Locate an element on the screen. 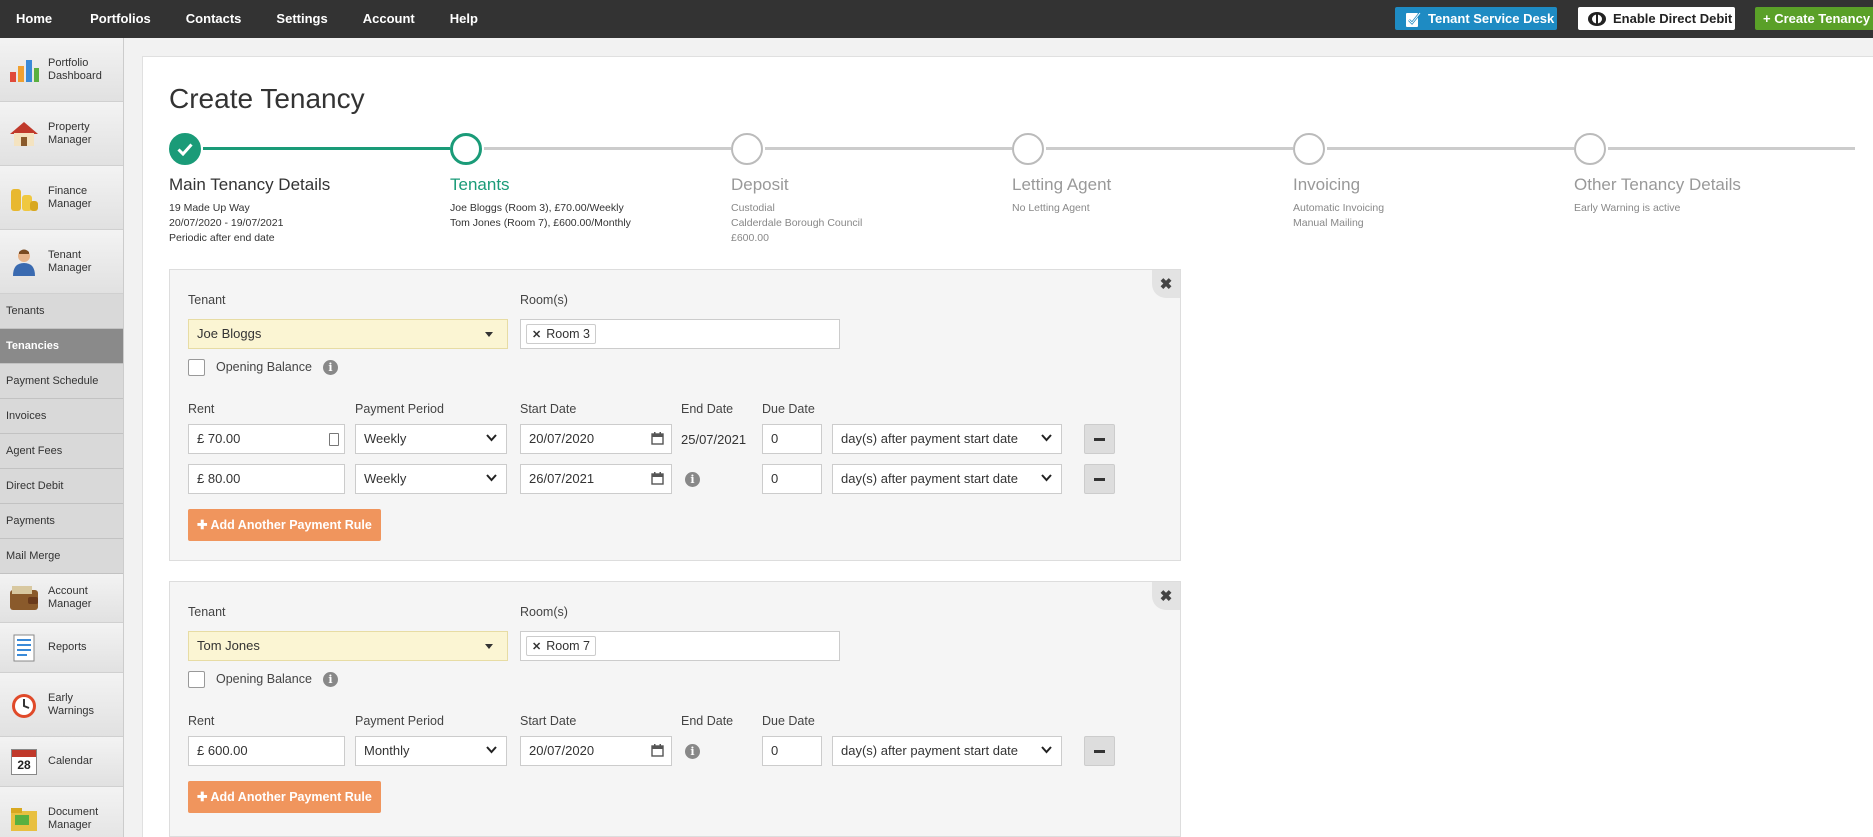 This screenshot has width=1873, height=837. nav-home: Home is located at coordinates (37, 19).